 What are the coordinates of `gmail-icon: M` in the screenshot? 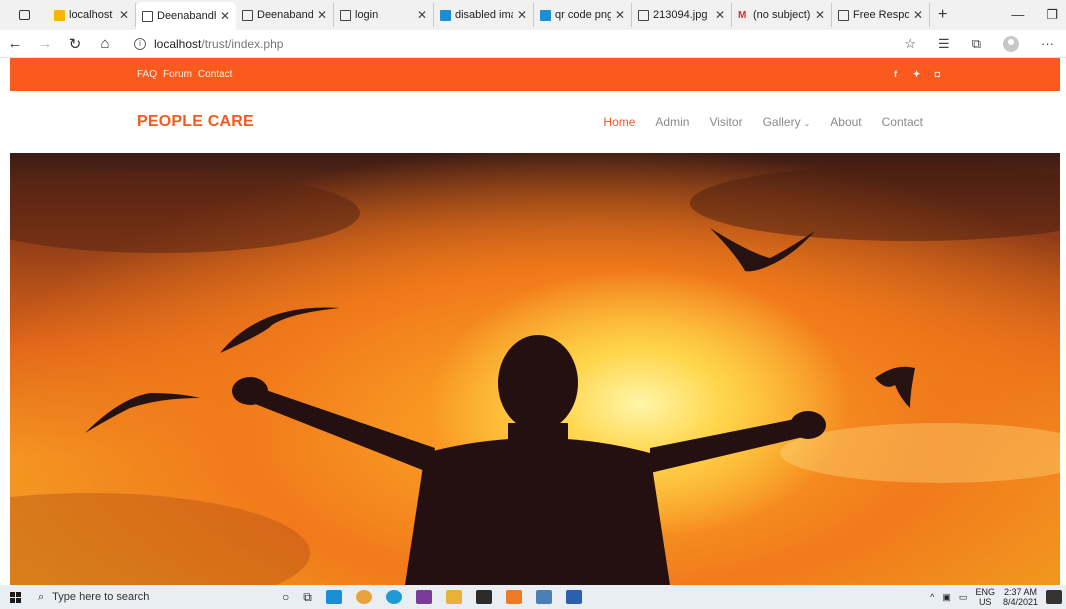 It's located at (742, 15).